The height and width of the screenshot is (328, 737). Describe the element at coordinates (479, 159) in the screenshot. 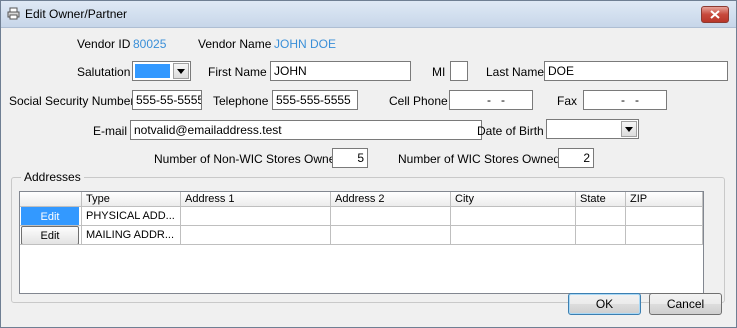

I see `wic-stores-label: Number of WIC Stores Owned` at that location.